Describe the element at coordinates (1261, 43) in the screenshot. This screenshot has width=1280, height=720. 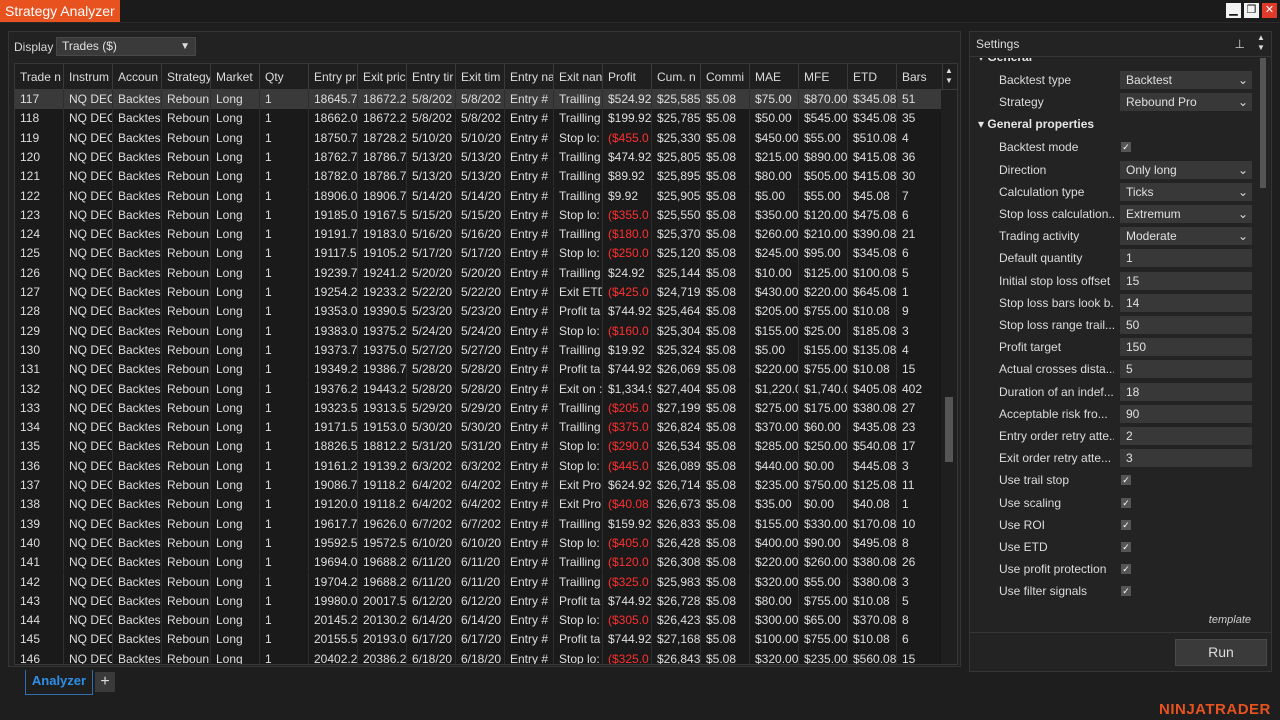
I see `settings-scroll-arrows-icon: ▲ ▼` at that location.